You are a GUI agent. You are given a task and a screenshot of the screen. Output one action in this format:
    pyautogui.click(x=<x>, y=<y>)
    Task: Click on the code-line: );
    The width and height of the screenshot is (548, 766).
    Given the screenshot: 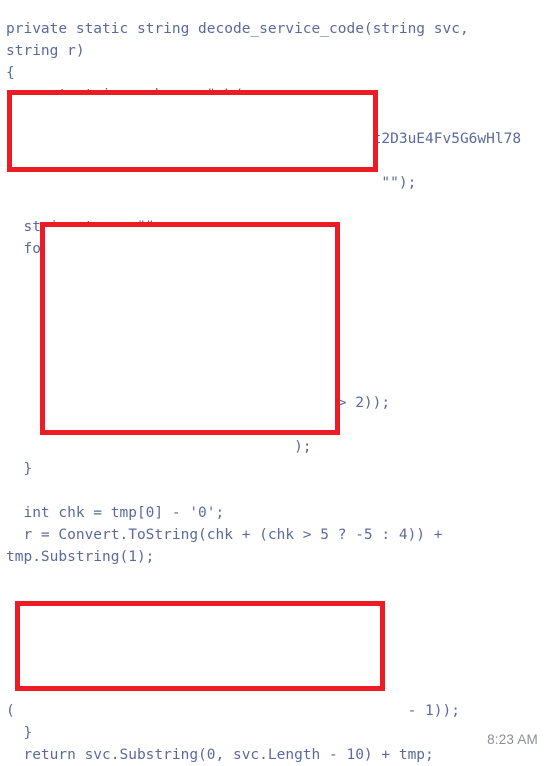 What is the action you would take?
    pyautogui.click(x=159, y=446)
    